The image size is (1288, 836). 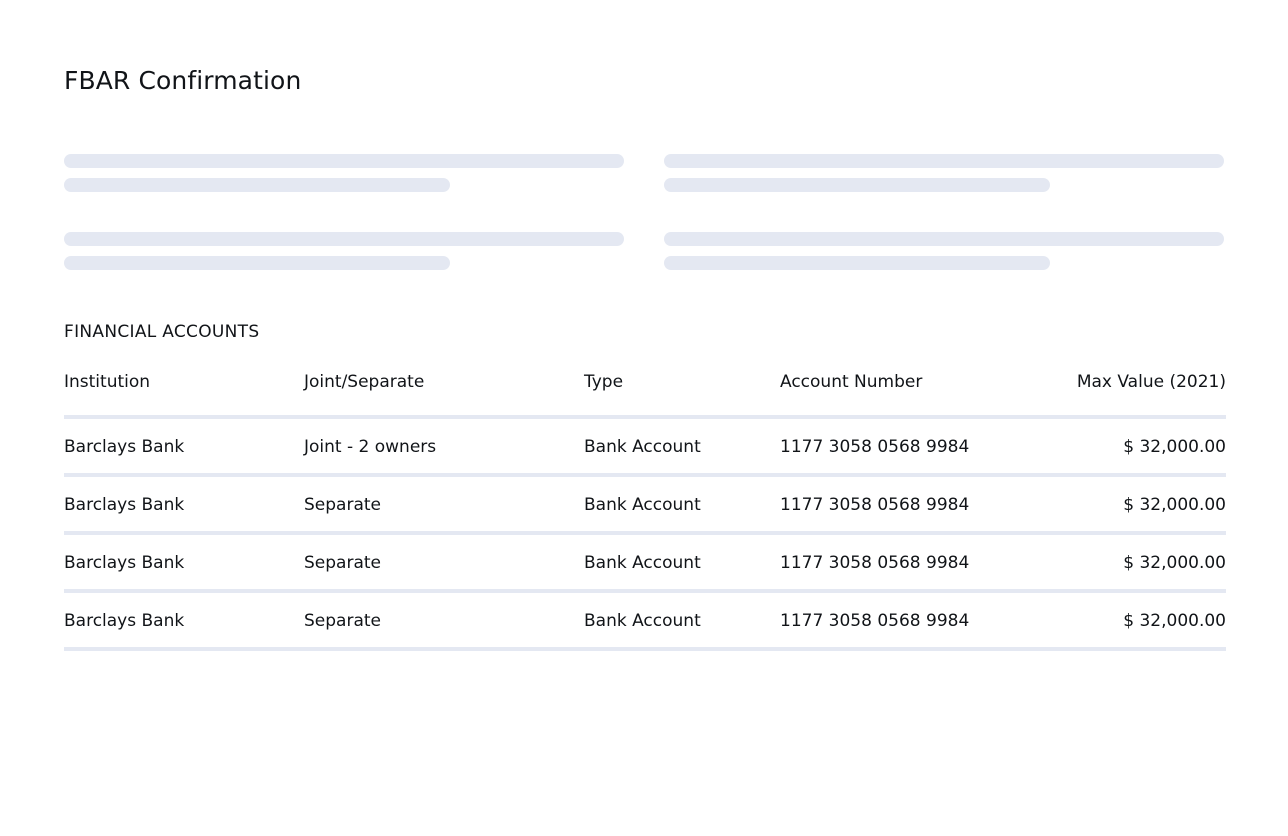 I want to click on page-title: FBAR Confirmation, so click(x=183, y=80).